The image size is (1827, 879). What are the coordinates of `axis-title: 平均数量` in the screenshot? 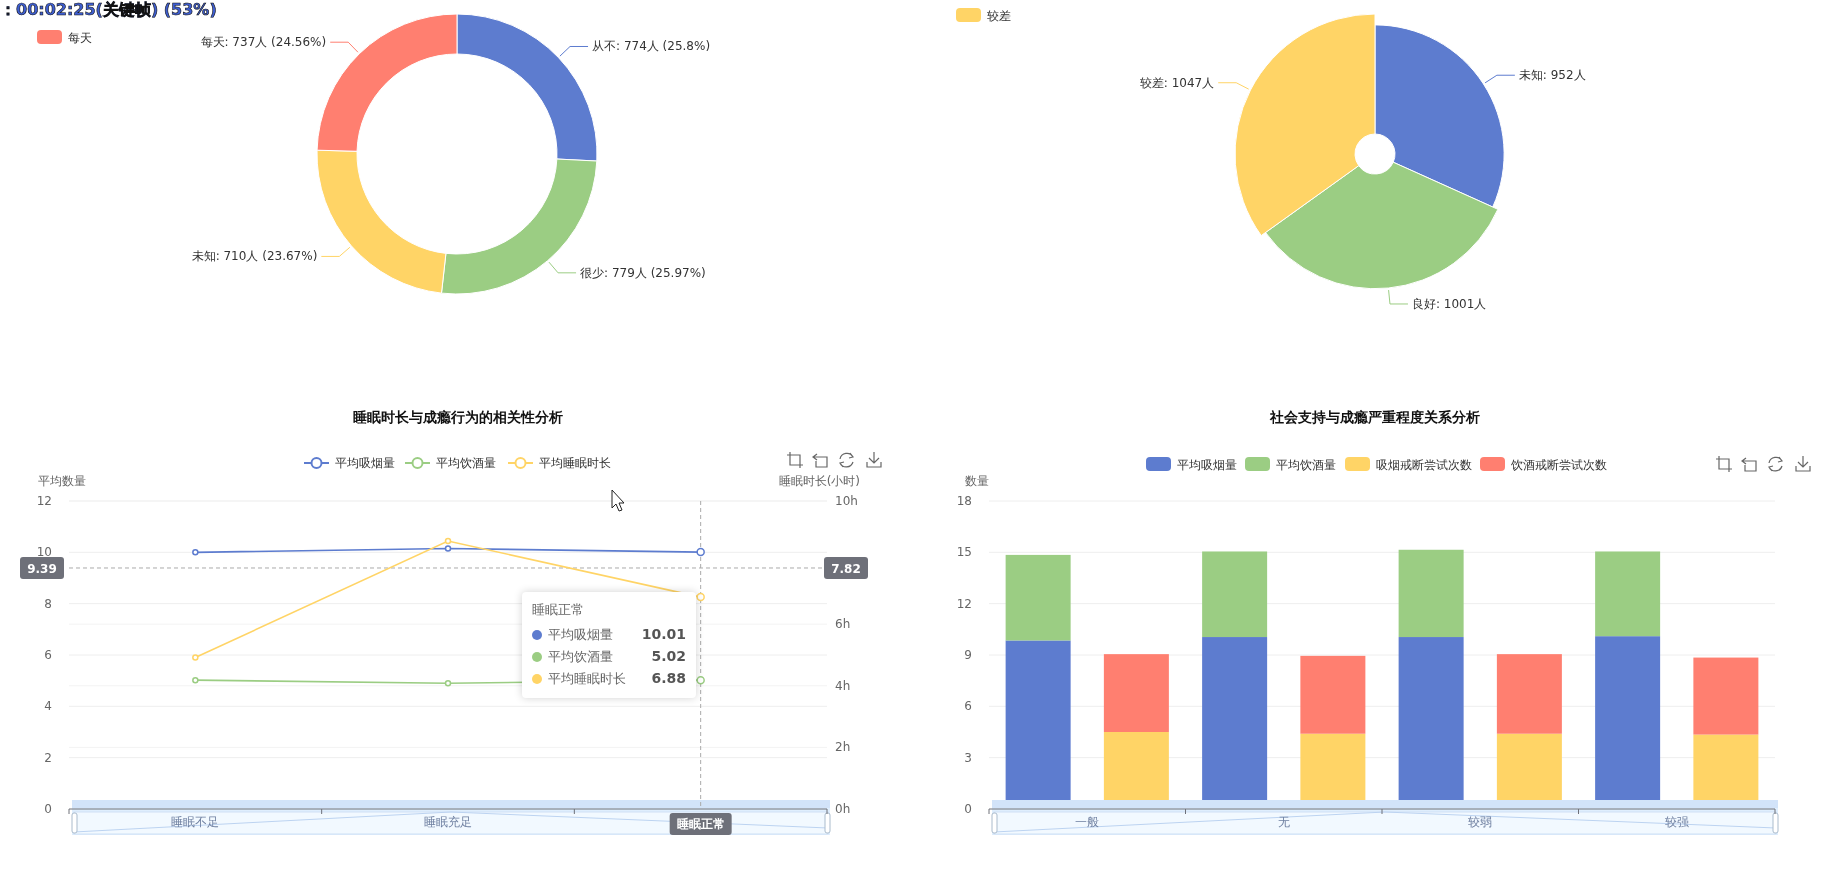 It's located at (62, 481).